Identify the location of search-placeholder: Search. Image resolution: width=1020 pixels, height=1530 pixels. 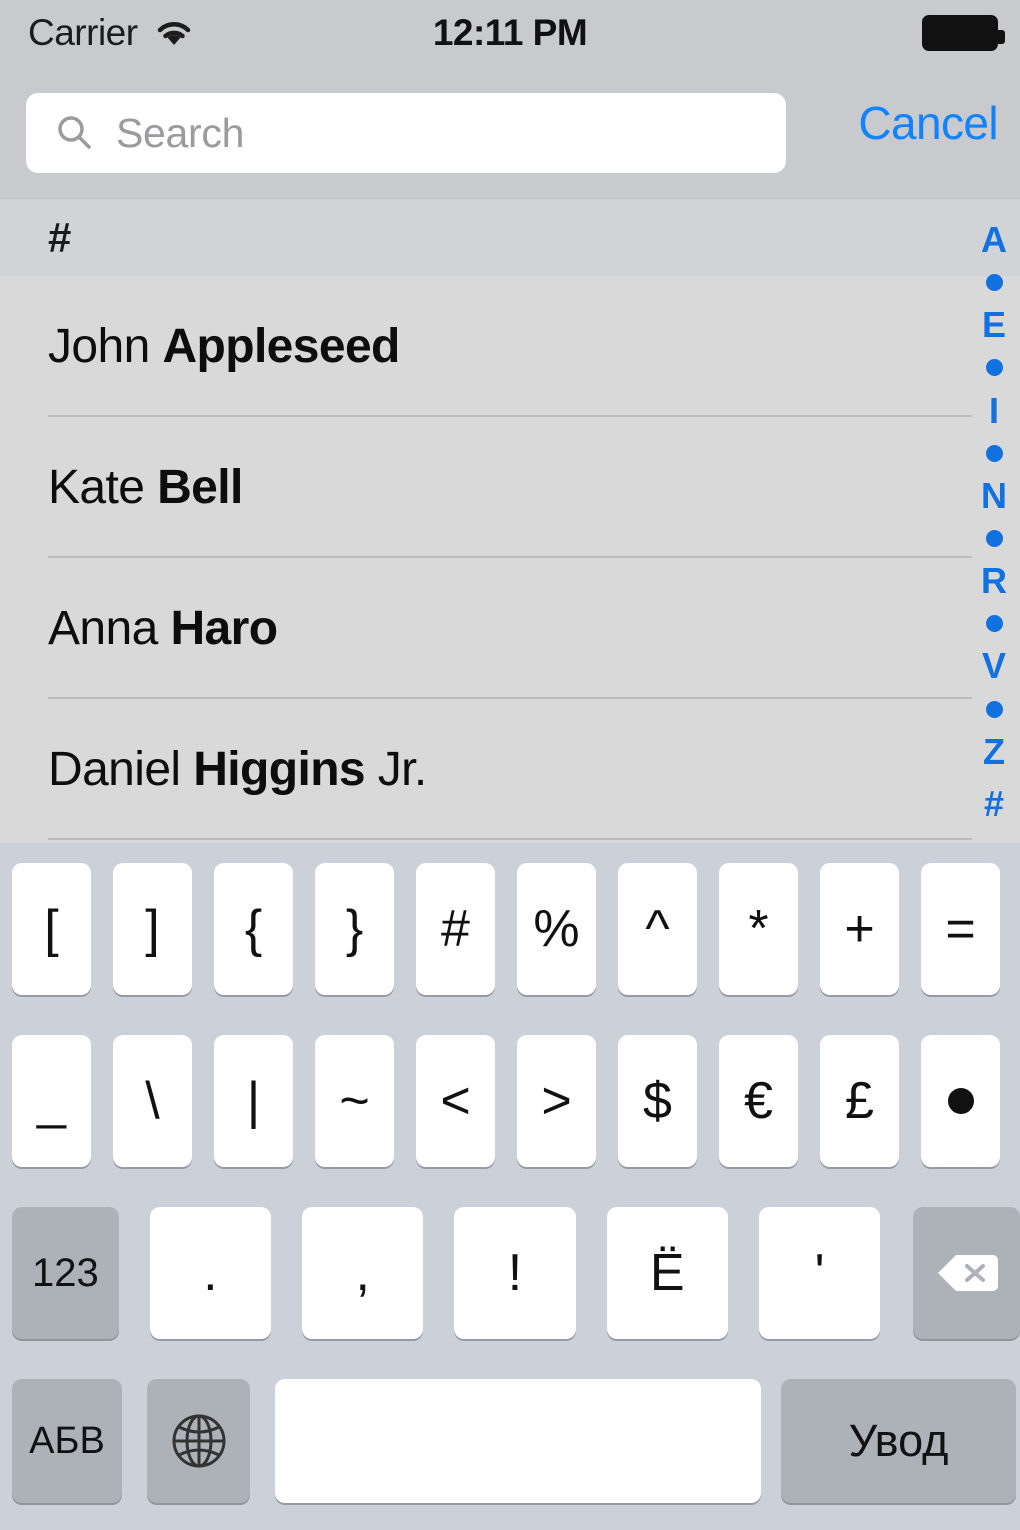
(180, 132).